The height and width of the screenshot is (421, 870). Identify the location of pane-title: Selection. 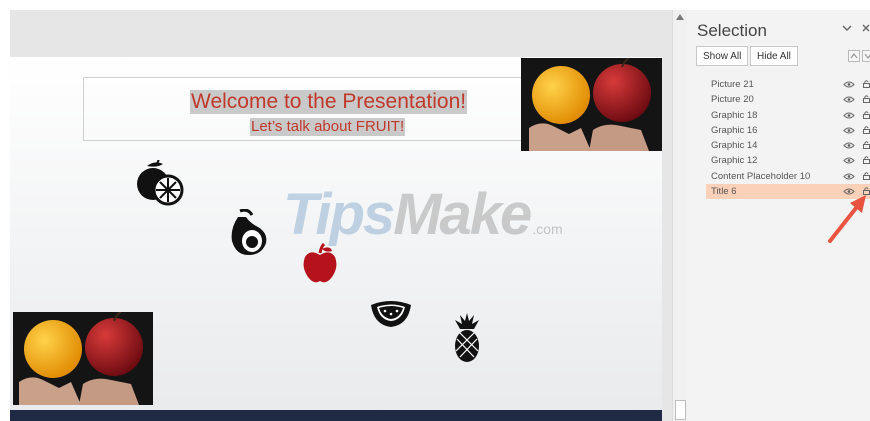
(732, 30).